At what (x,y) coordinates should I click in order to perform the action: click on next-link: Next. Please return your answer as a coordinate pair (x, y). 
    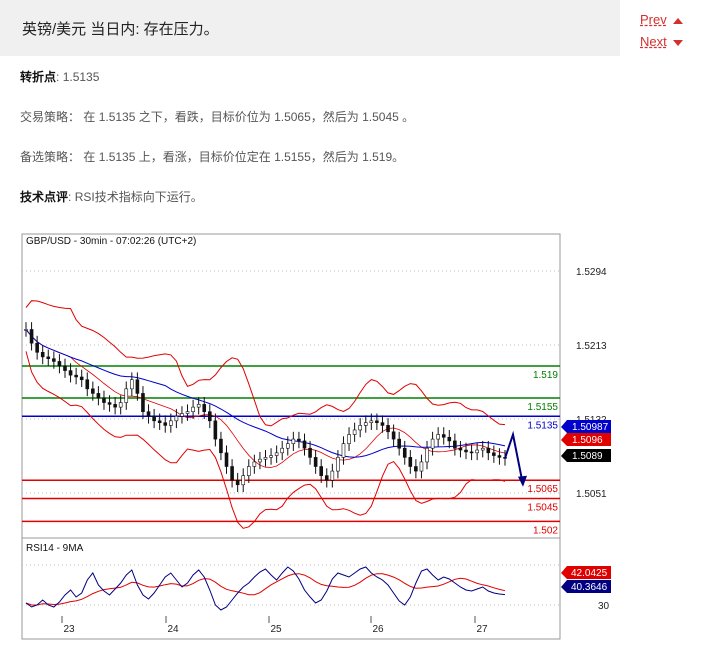
    Looking at the image, I should click on (661, 41).